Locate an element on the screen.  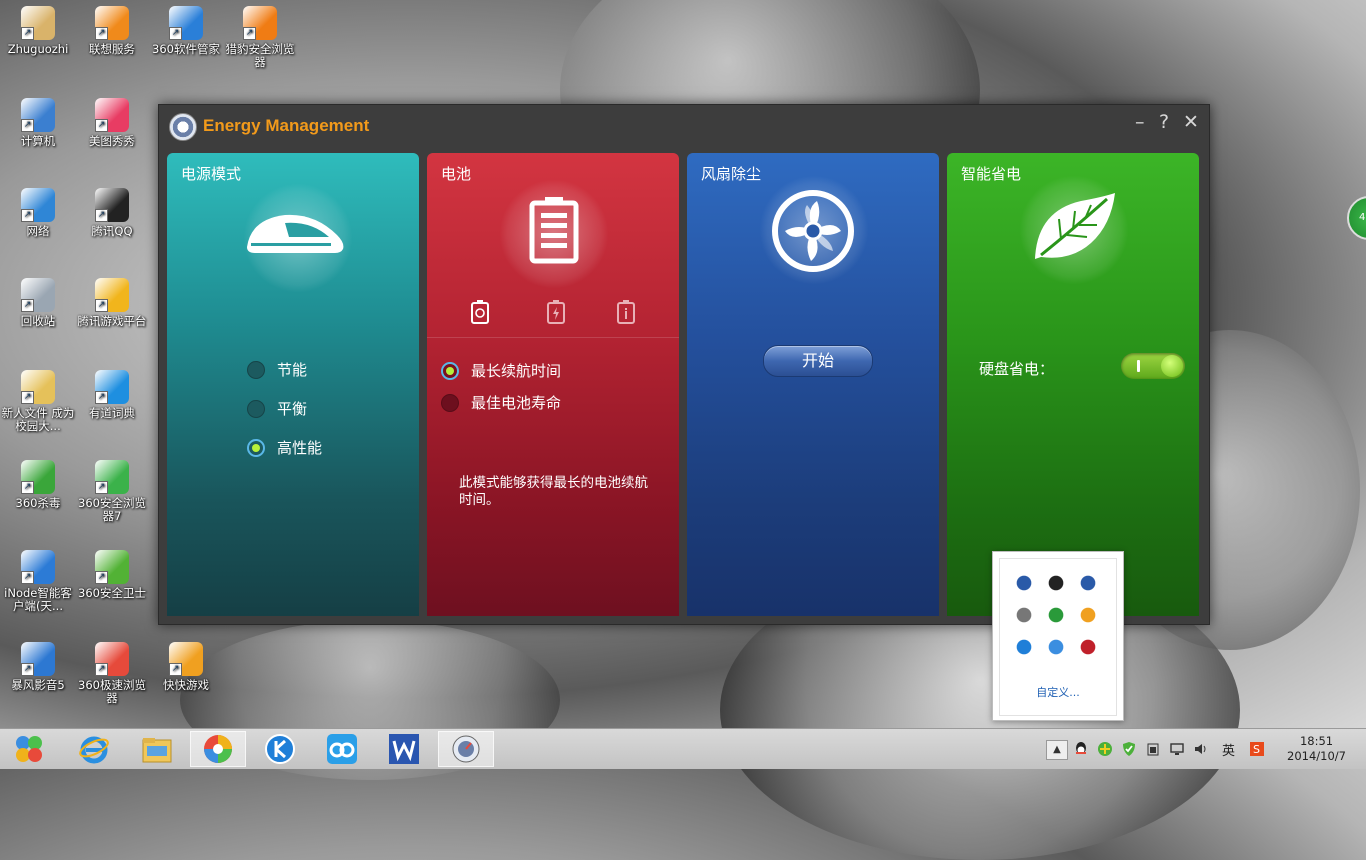
flag-icon is located at coordinates (1024, 615).